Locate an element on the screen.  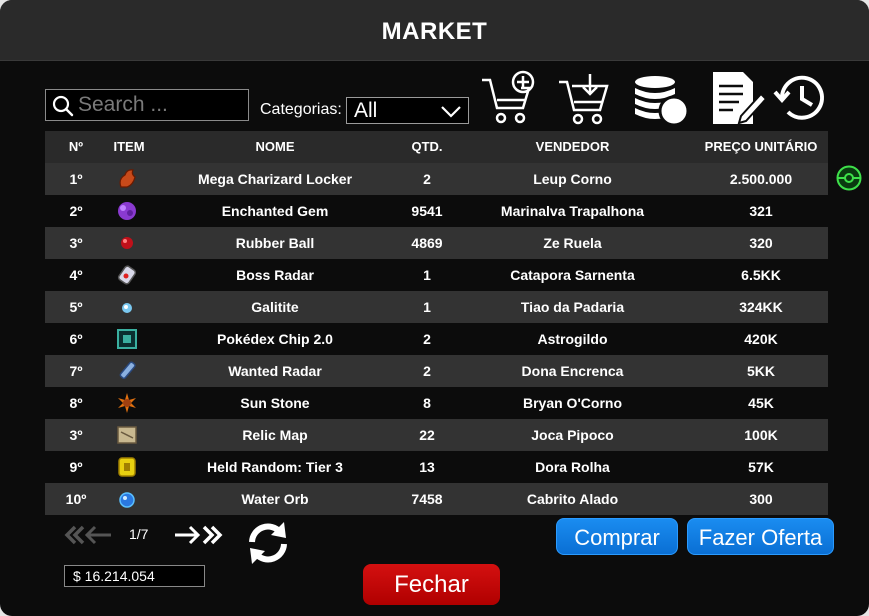
edit-offer-button is located at coordinates (737, 98).